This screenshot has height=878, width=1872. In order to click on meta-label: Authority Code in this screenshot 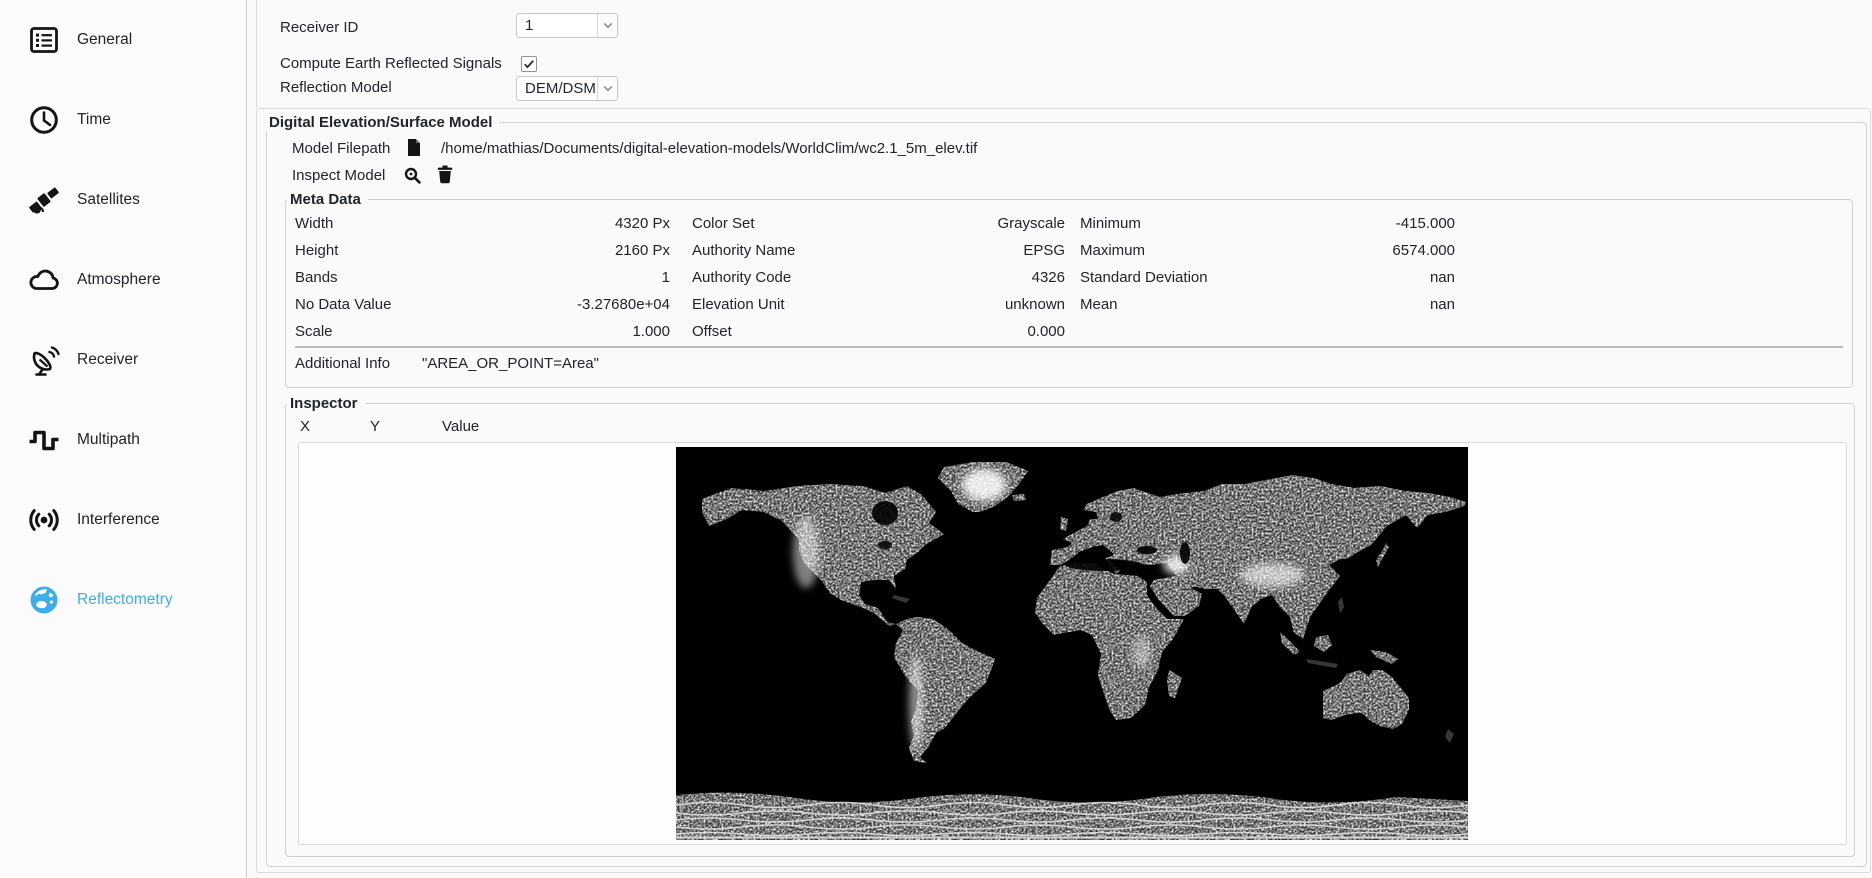, I will do `click(742, 277)`.